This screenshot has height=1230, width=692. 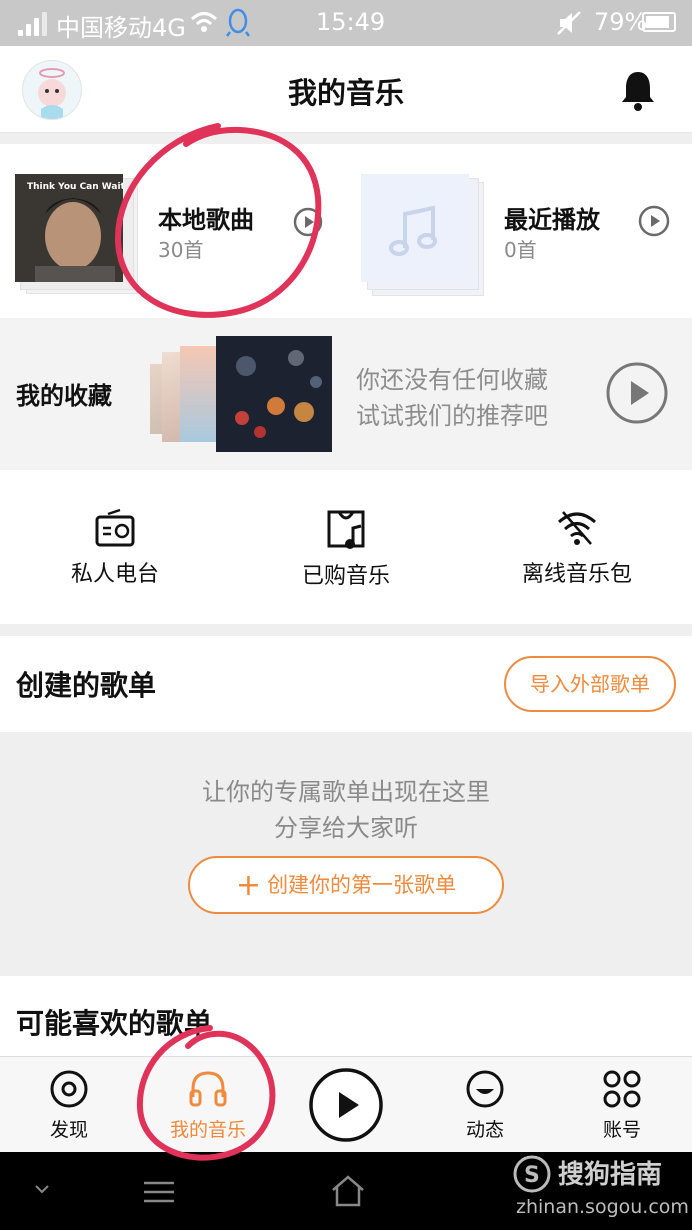 I want to click on recent-title: 最近播放, so click(x=552, y=220).